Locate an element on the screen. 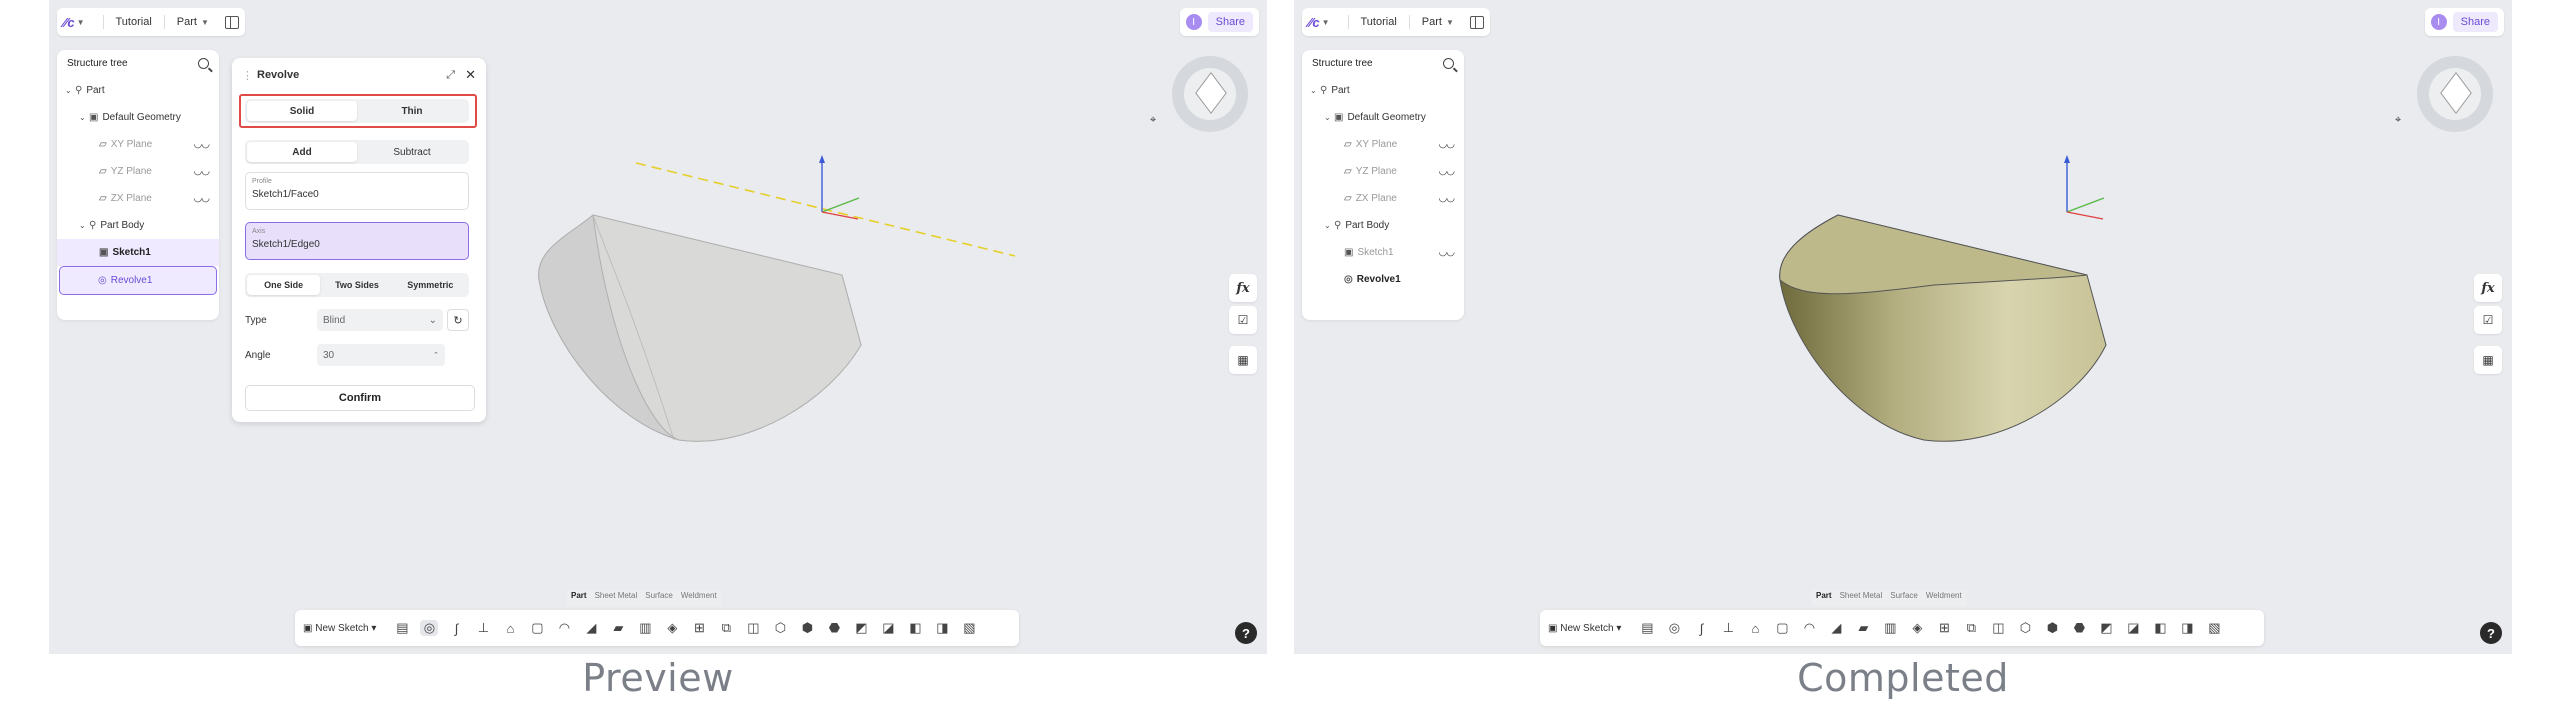 This screenshot has width=2560, height=728. x-axis is located at coordinates (2085, 215).